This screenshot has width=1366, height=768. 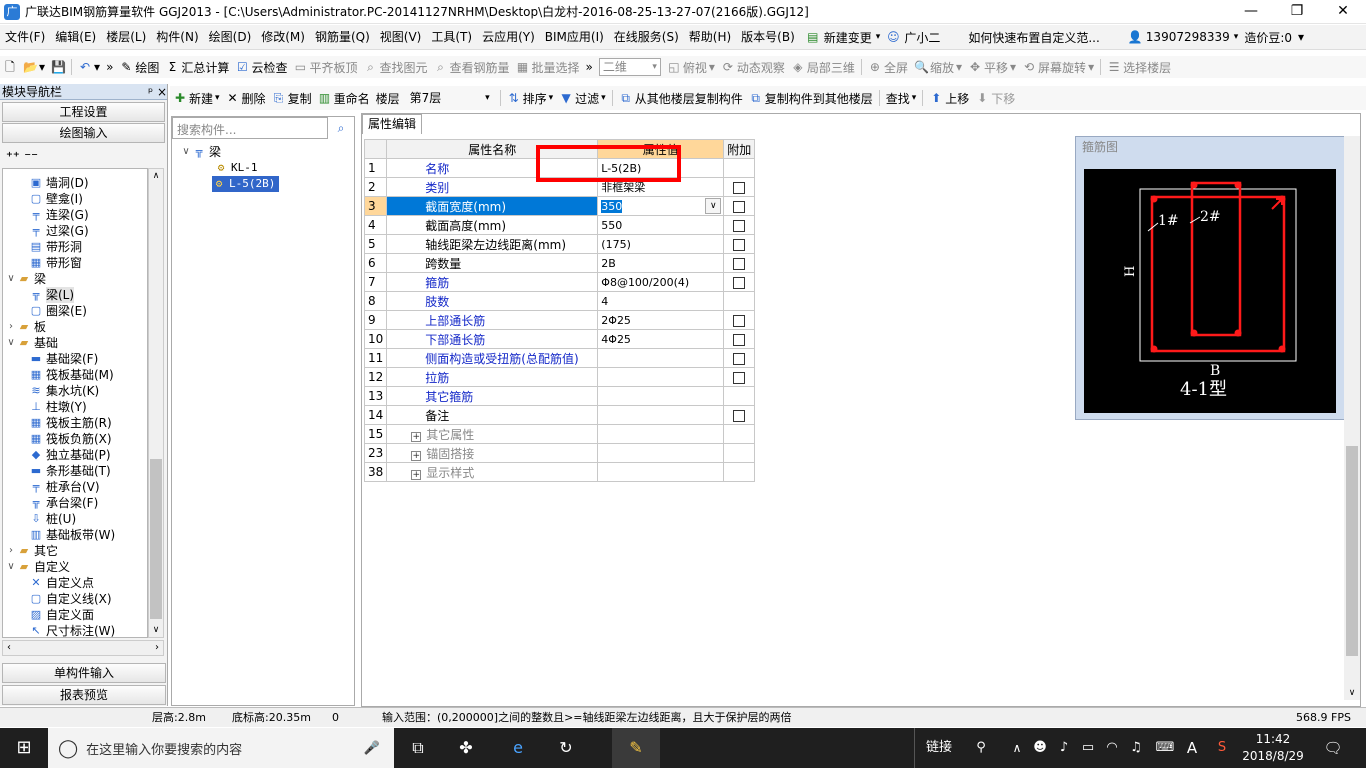 I want to click on nav-tree-item: ▬ 条形基础(T), so click(x=70, y=471).